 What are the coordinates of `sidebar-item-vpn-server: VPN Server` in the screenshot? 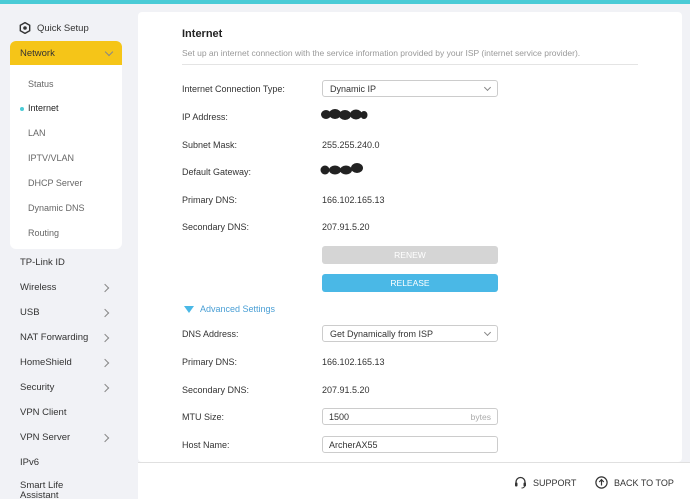 It's located at (65, 437).